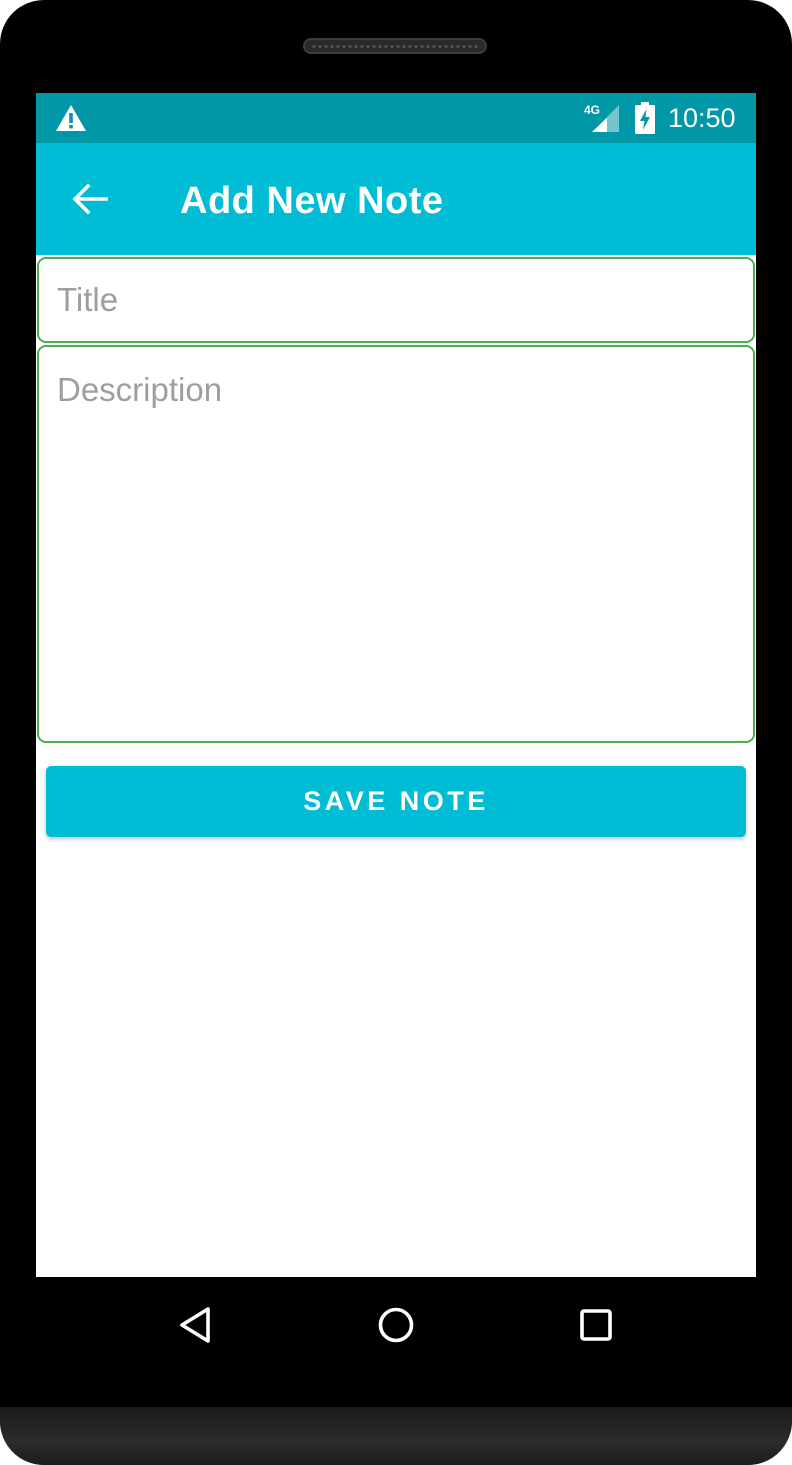 The height and width of the screenshot is (1465, 792). Describe the element at coordinates (71, 118) in the screenshot. I see `warning-icon` at that location.